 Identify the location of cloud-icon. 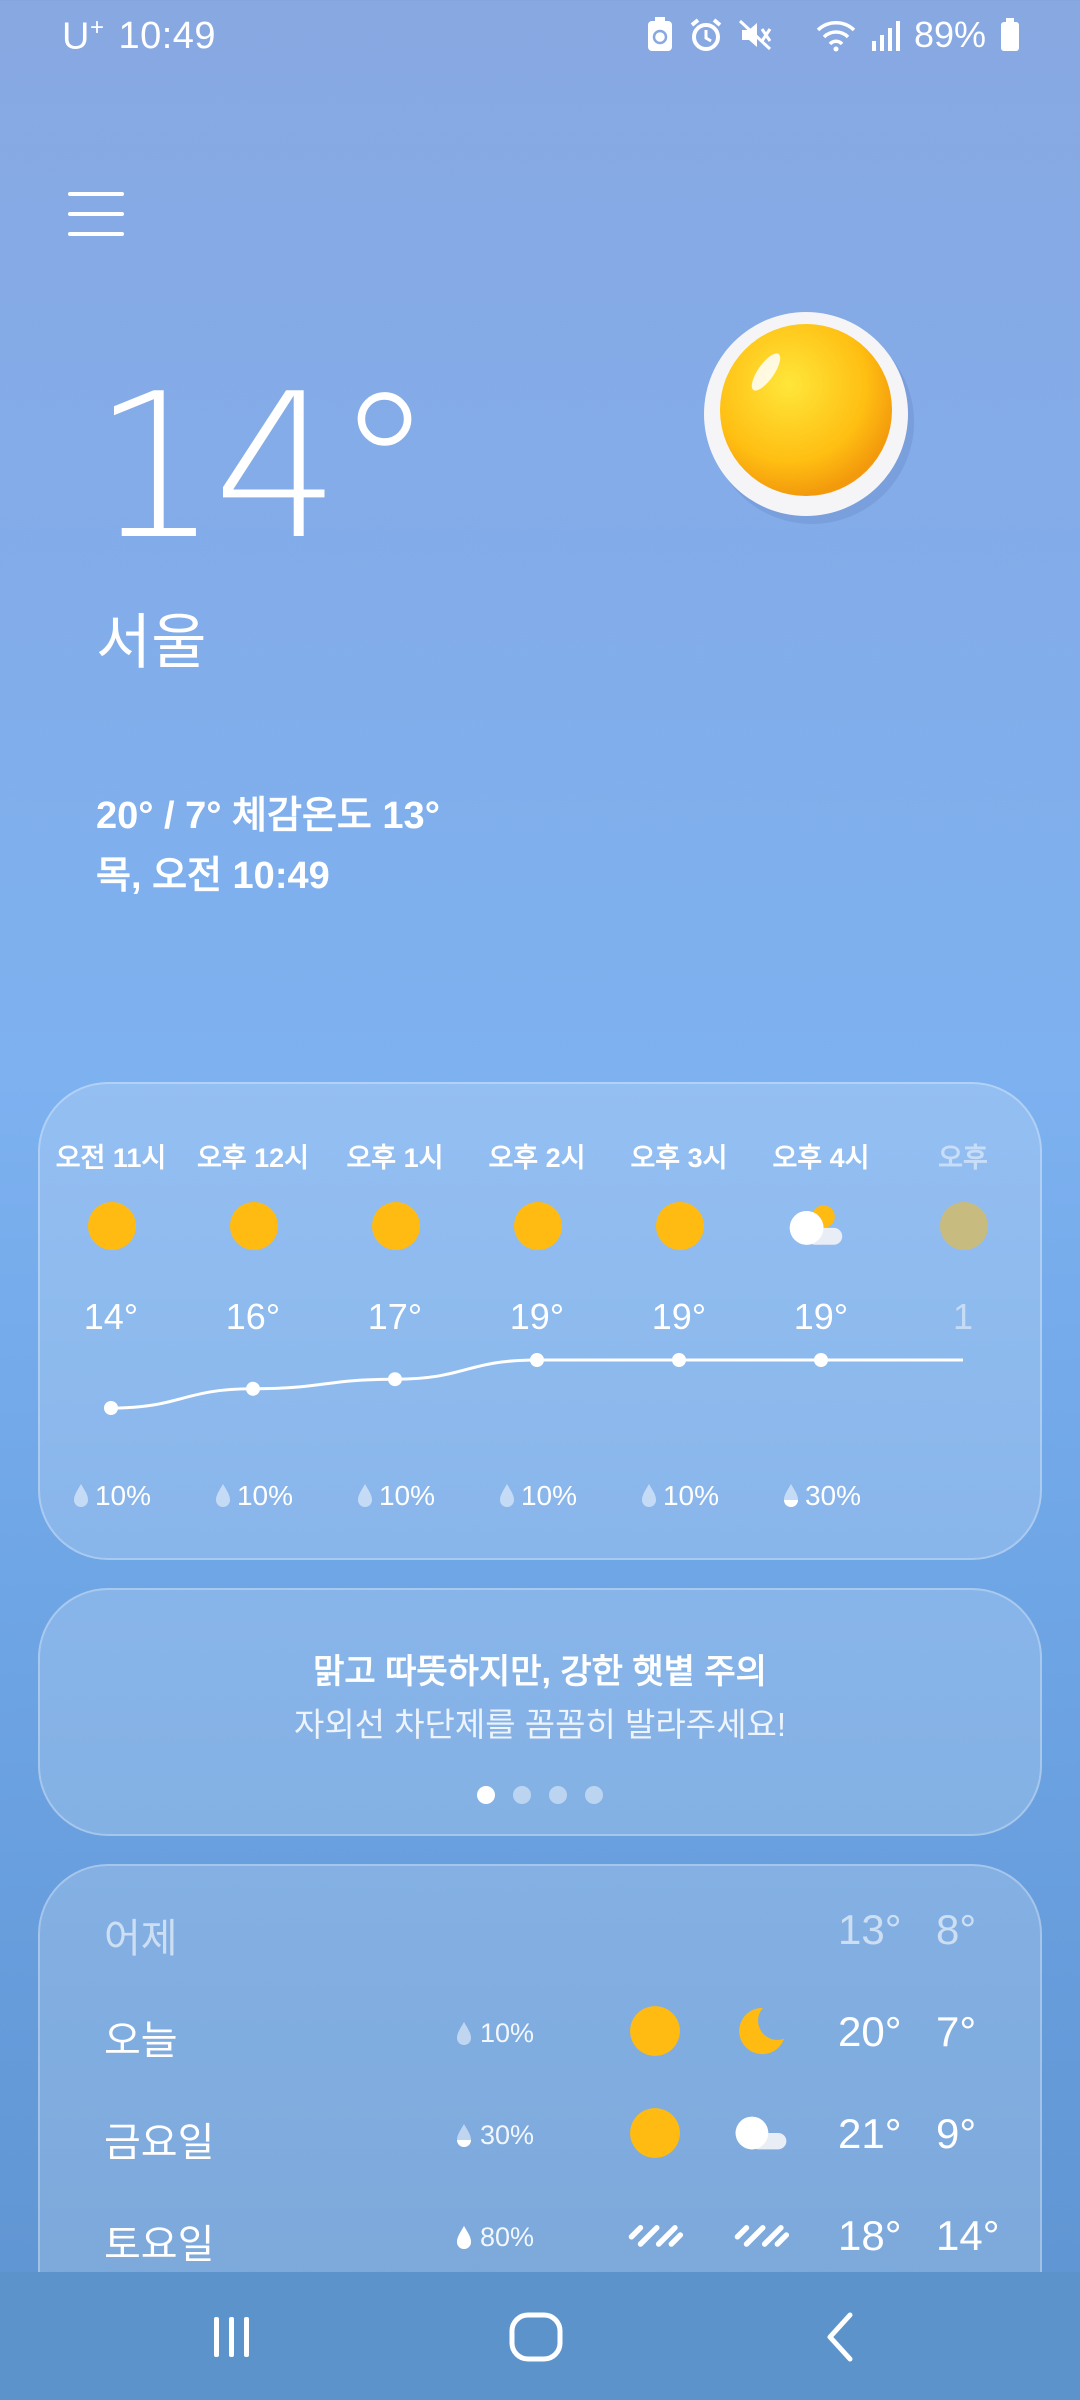
(761, 2133).